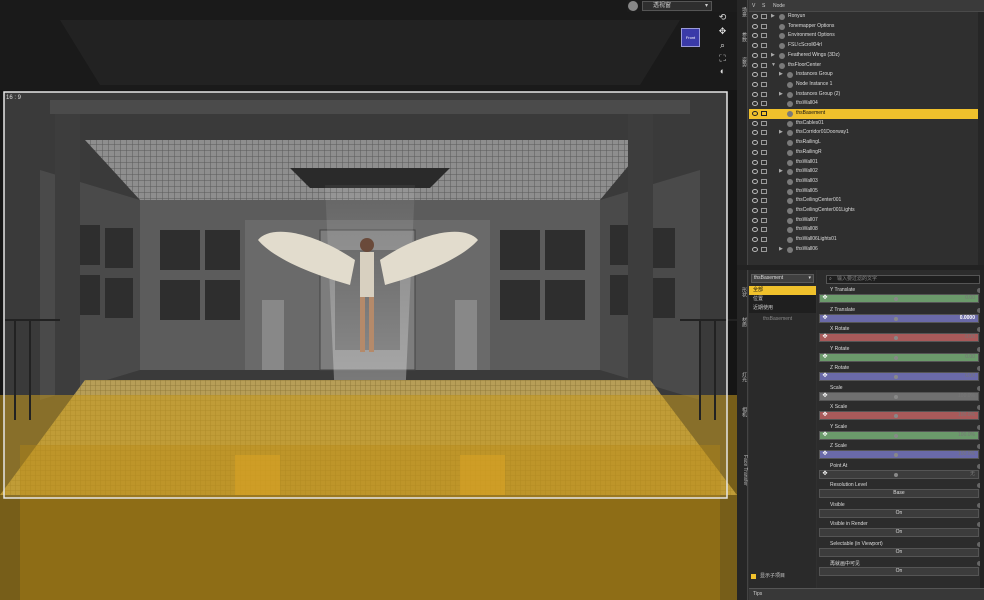 This screenshot has height=600, width=984. What do you see at coordinates (866, 75) in the screenshot?
I see `scene-tree-row: ▶ Instances Group` at bounding box center [866, 75].